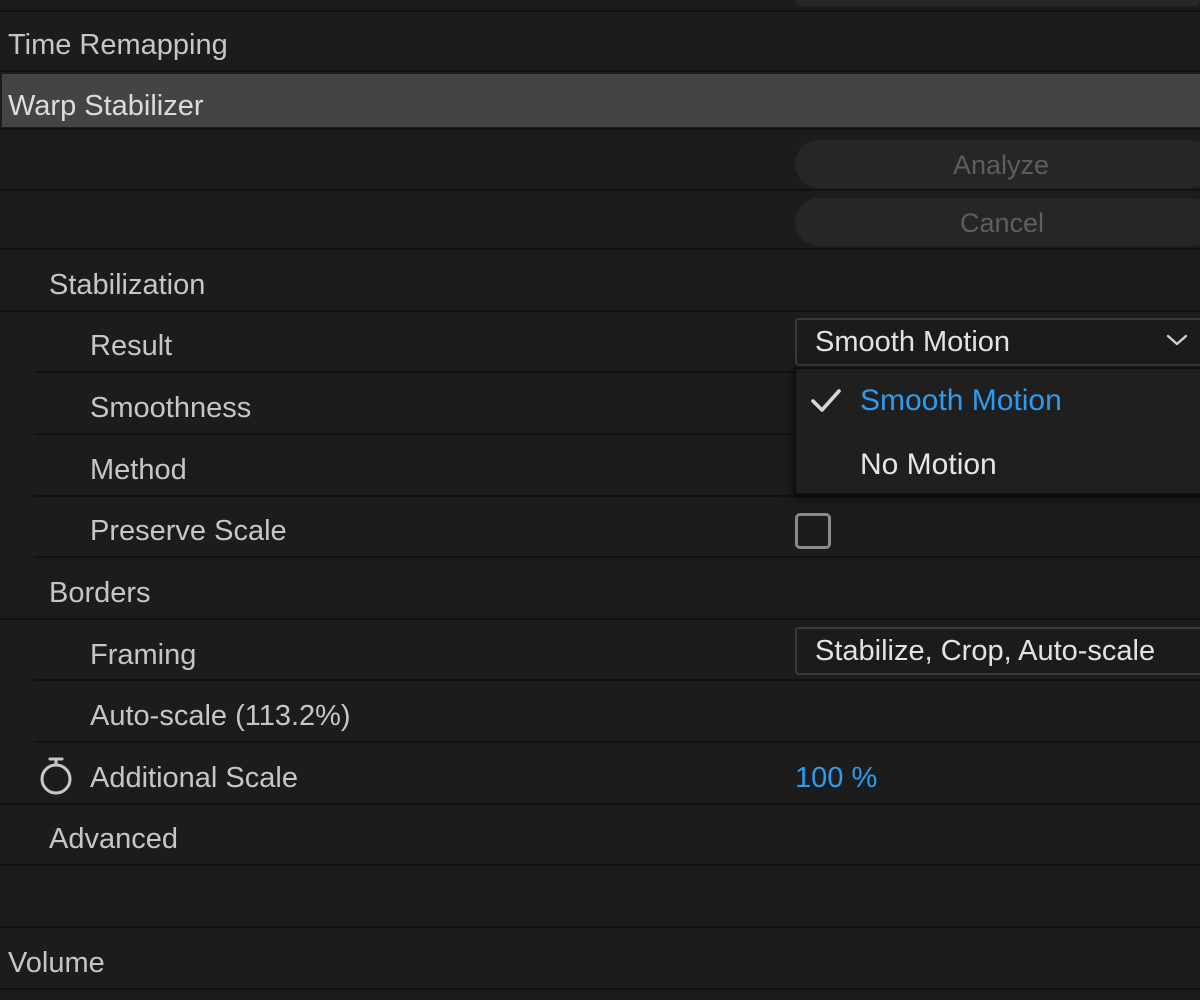 This screenshot has height=1000, width=1200. Describe the element at coordinates (138, 470) in the screenshot. I see `method-label: Method` at that location.